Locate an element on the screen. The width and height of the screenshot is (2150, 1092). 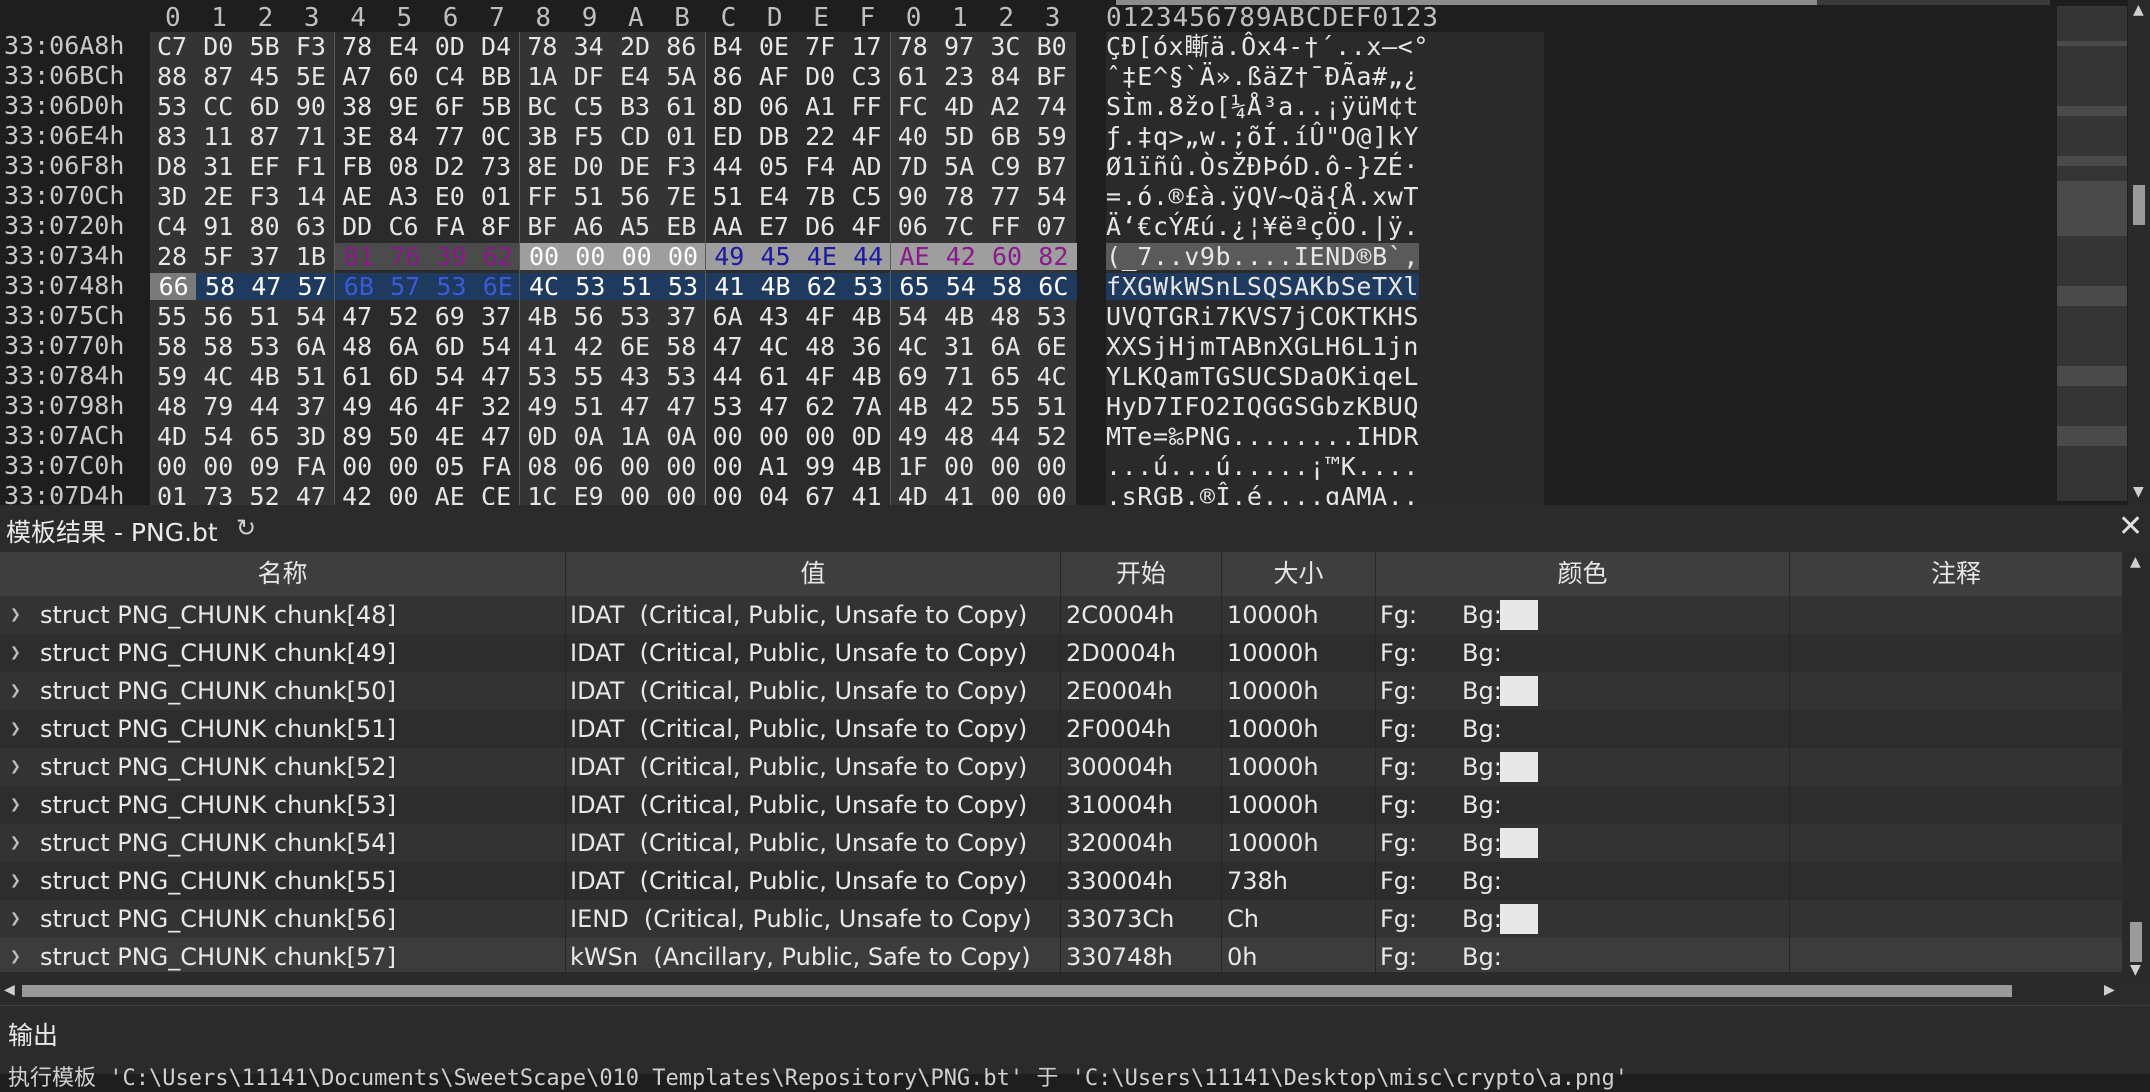
hex-row-ascii: XXSjHjmTABnXGLH6L1jn is located at coordinates (1262, 346).